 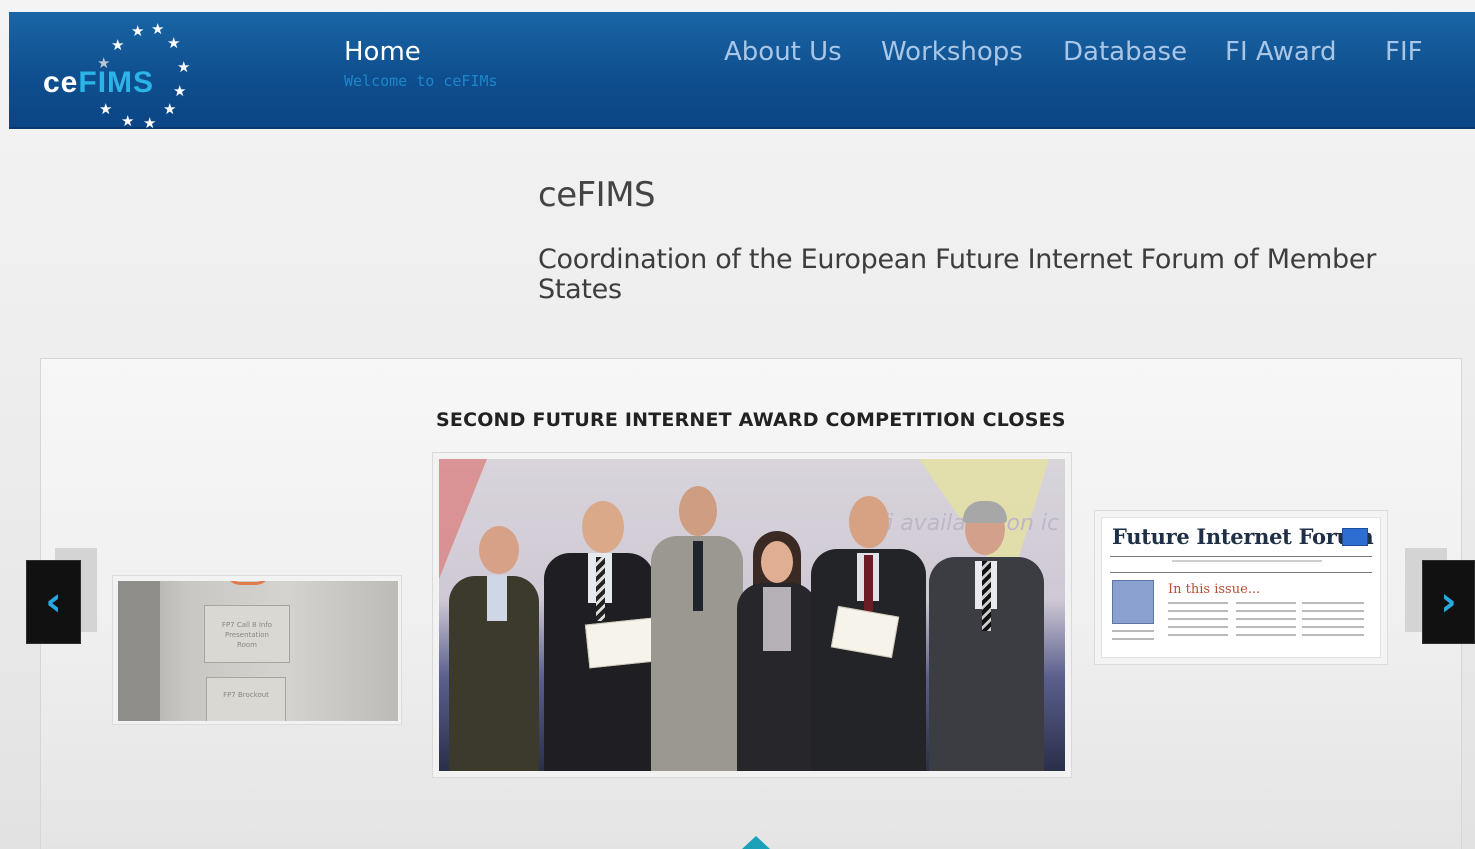 I want to click on logo-wordmark: ceFIMS, so click(x=98, y=83).